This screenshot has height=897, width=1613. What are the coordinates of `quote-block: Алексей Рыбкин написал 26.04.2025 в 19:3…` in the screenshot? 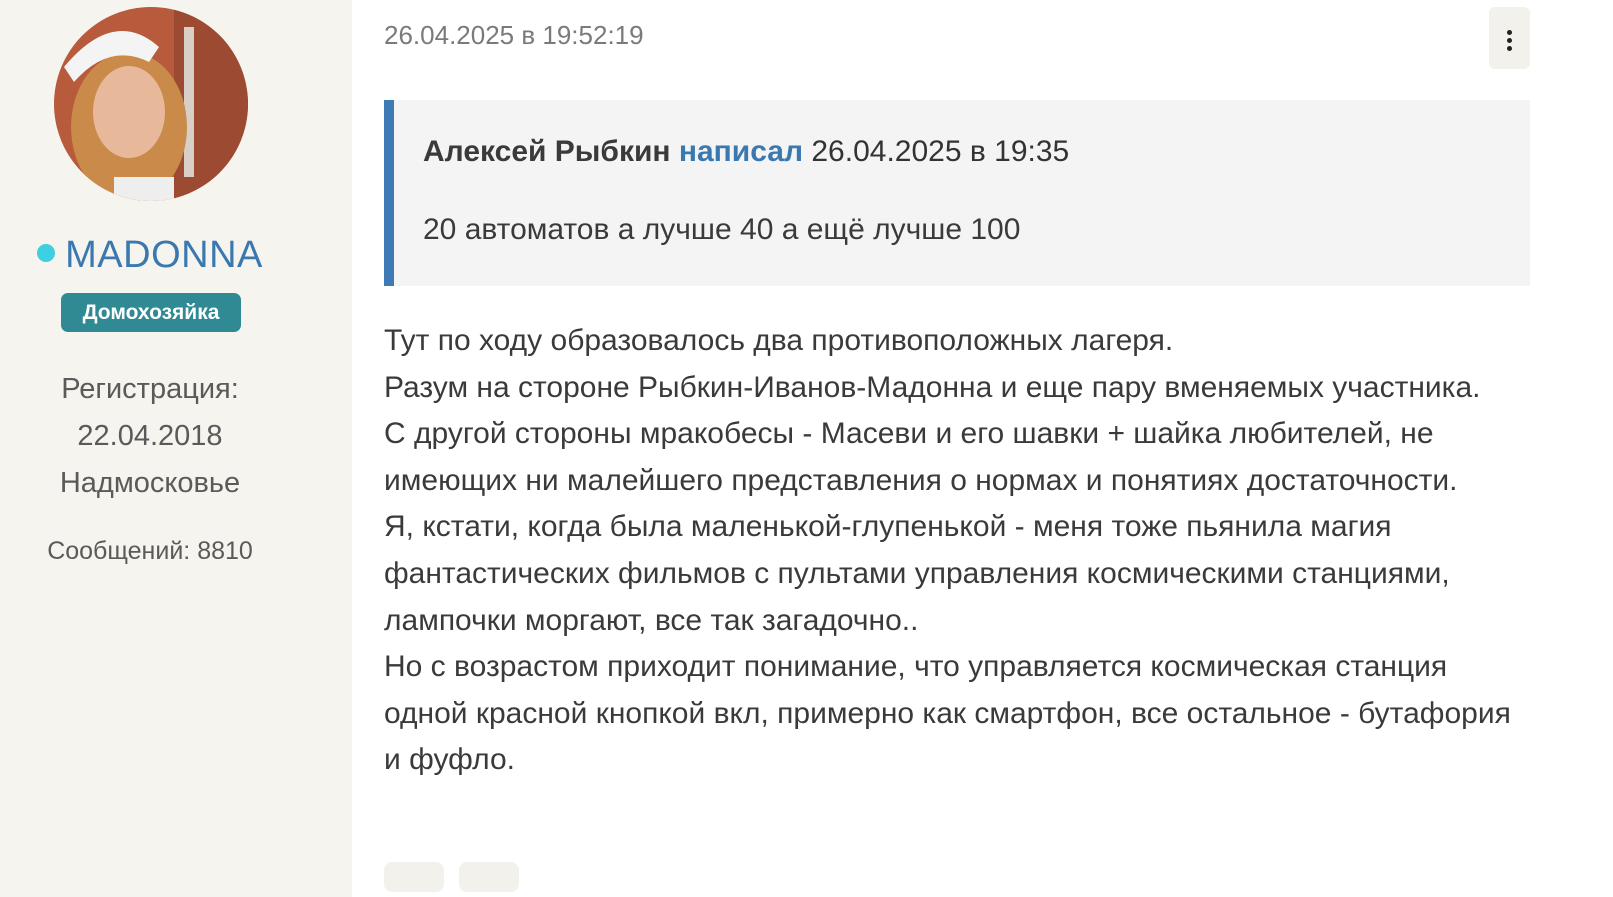 It's located at (957, 193).